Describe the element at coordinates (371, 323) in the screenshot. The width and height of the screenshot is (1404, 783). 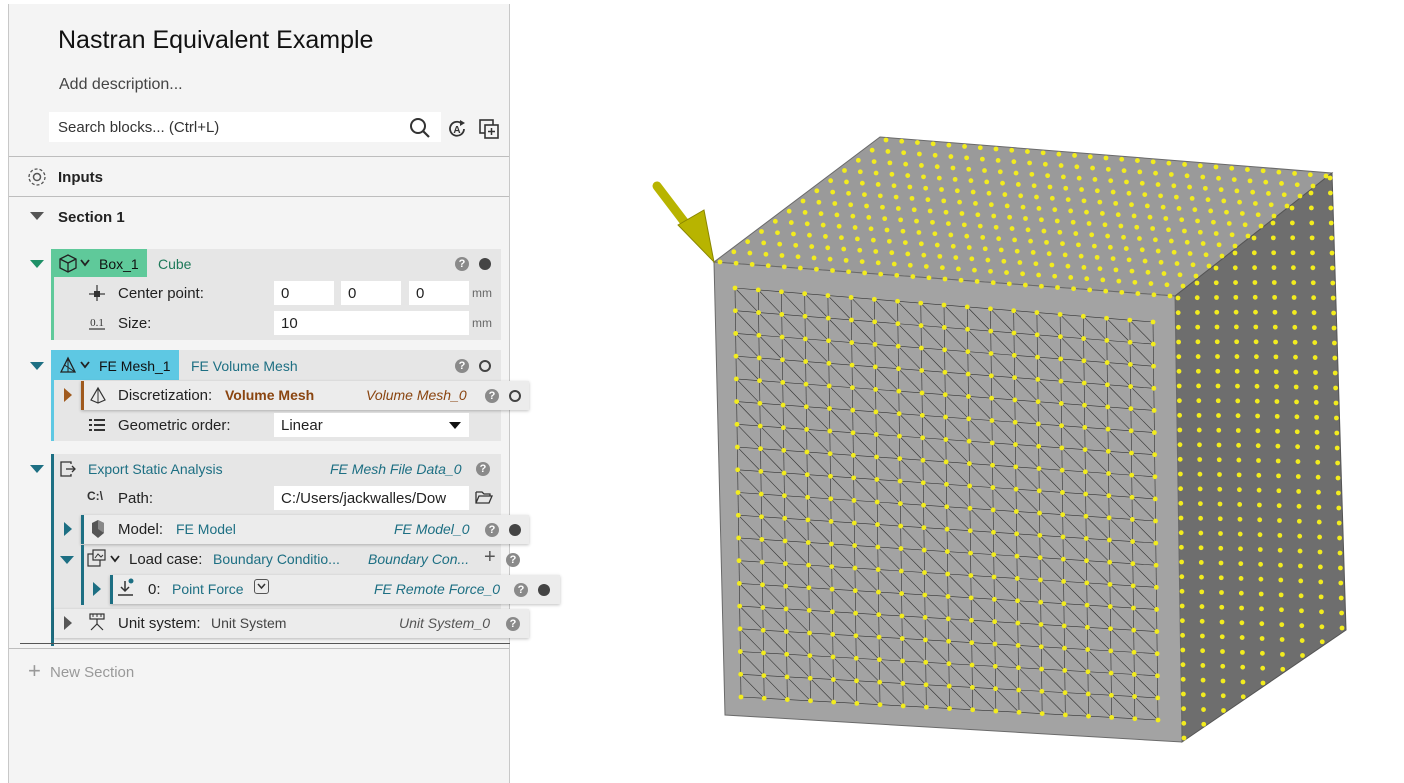
I see `size-input: 10` at that location.